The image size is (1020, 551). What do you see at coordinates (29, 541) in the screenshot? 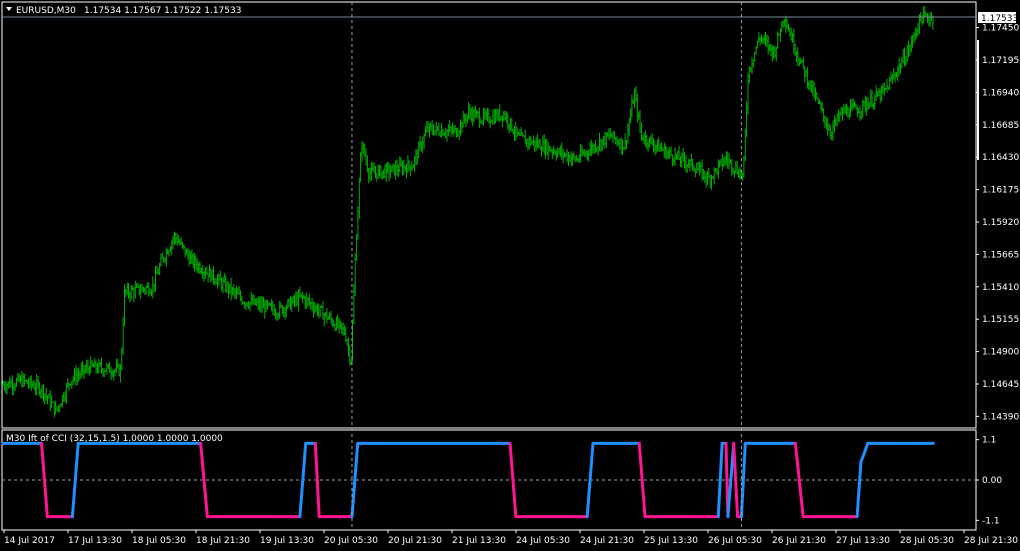
I see `time-tick-label: 14 Jul 2017` at bounding box center [29, 541].